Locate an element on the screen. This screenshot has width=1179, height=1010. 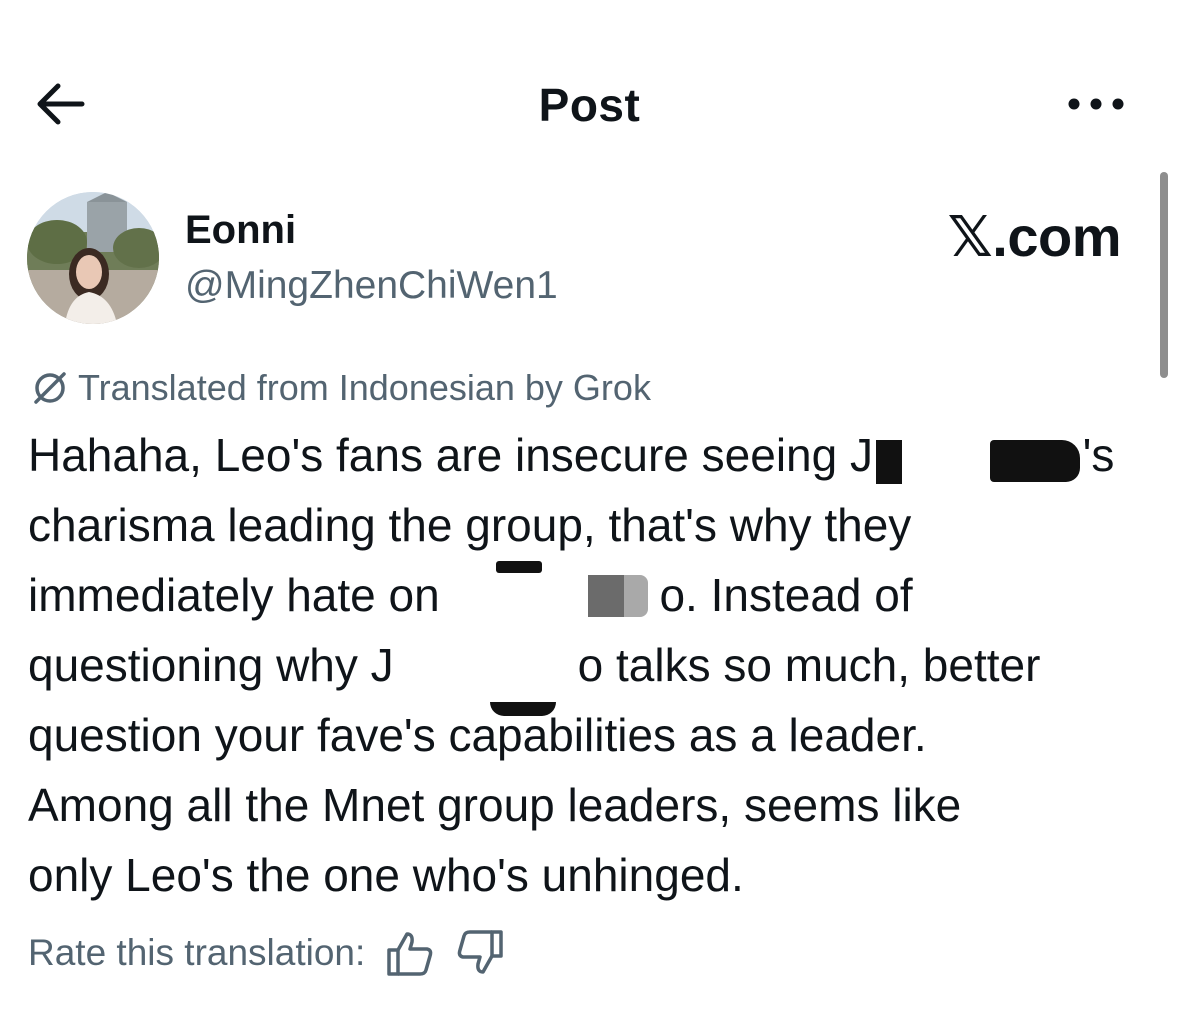
thumbs-down-icon is located at coordinates (480, 952).